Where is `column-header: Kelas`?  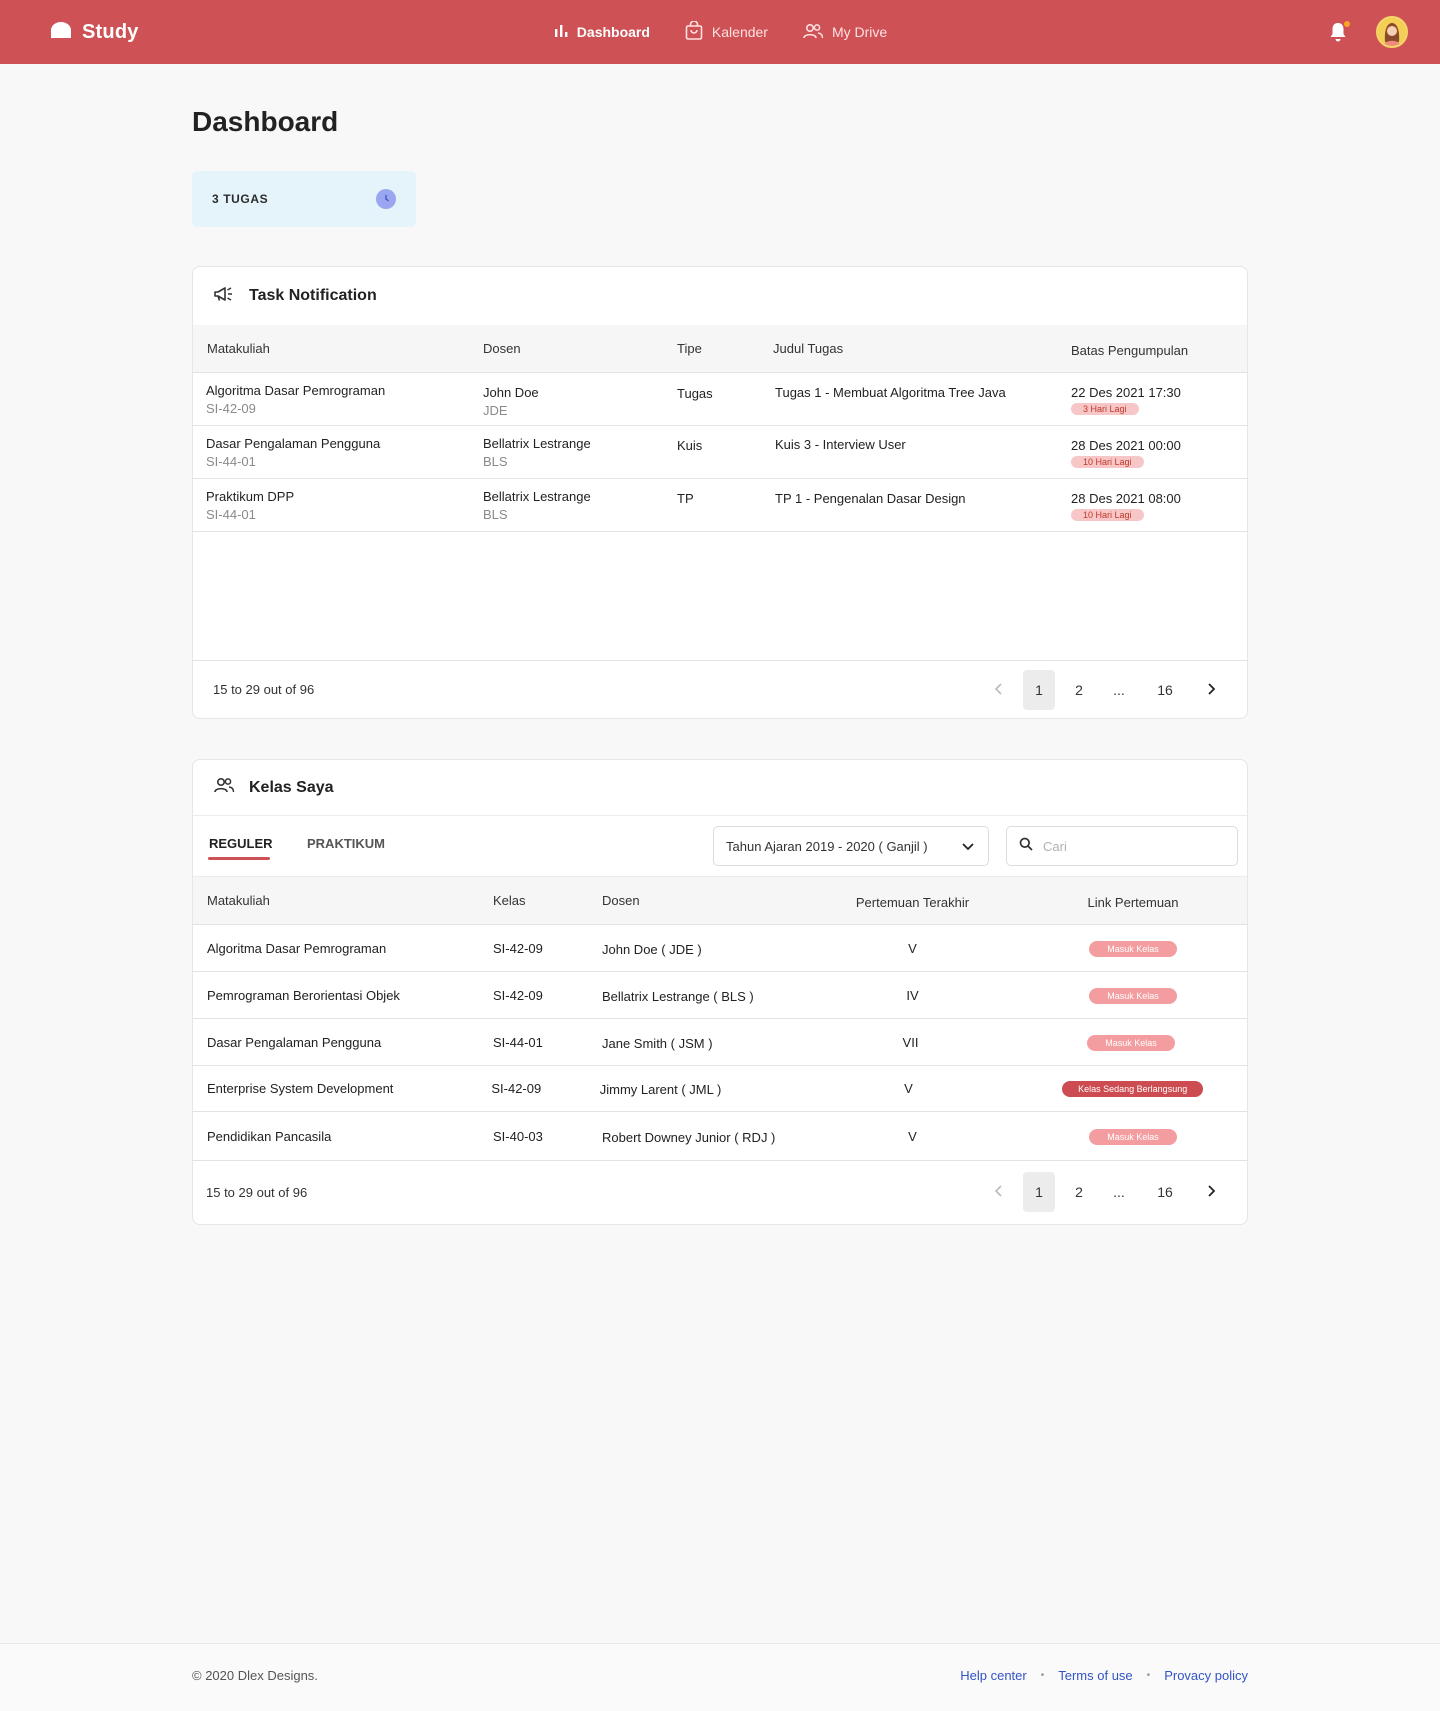 column-header: Kelas is located at coordinates (509, 900).